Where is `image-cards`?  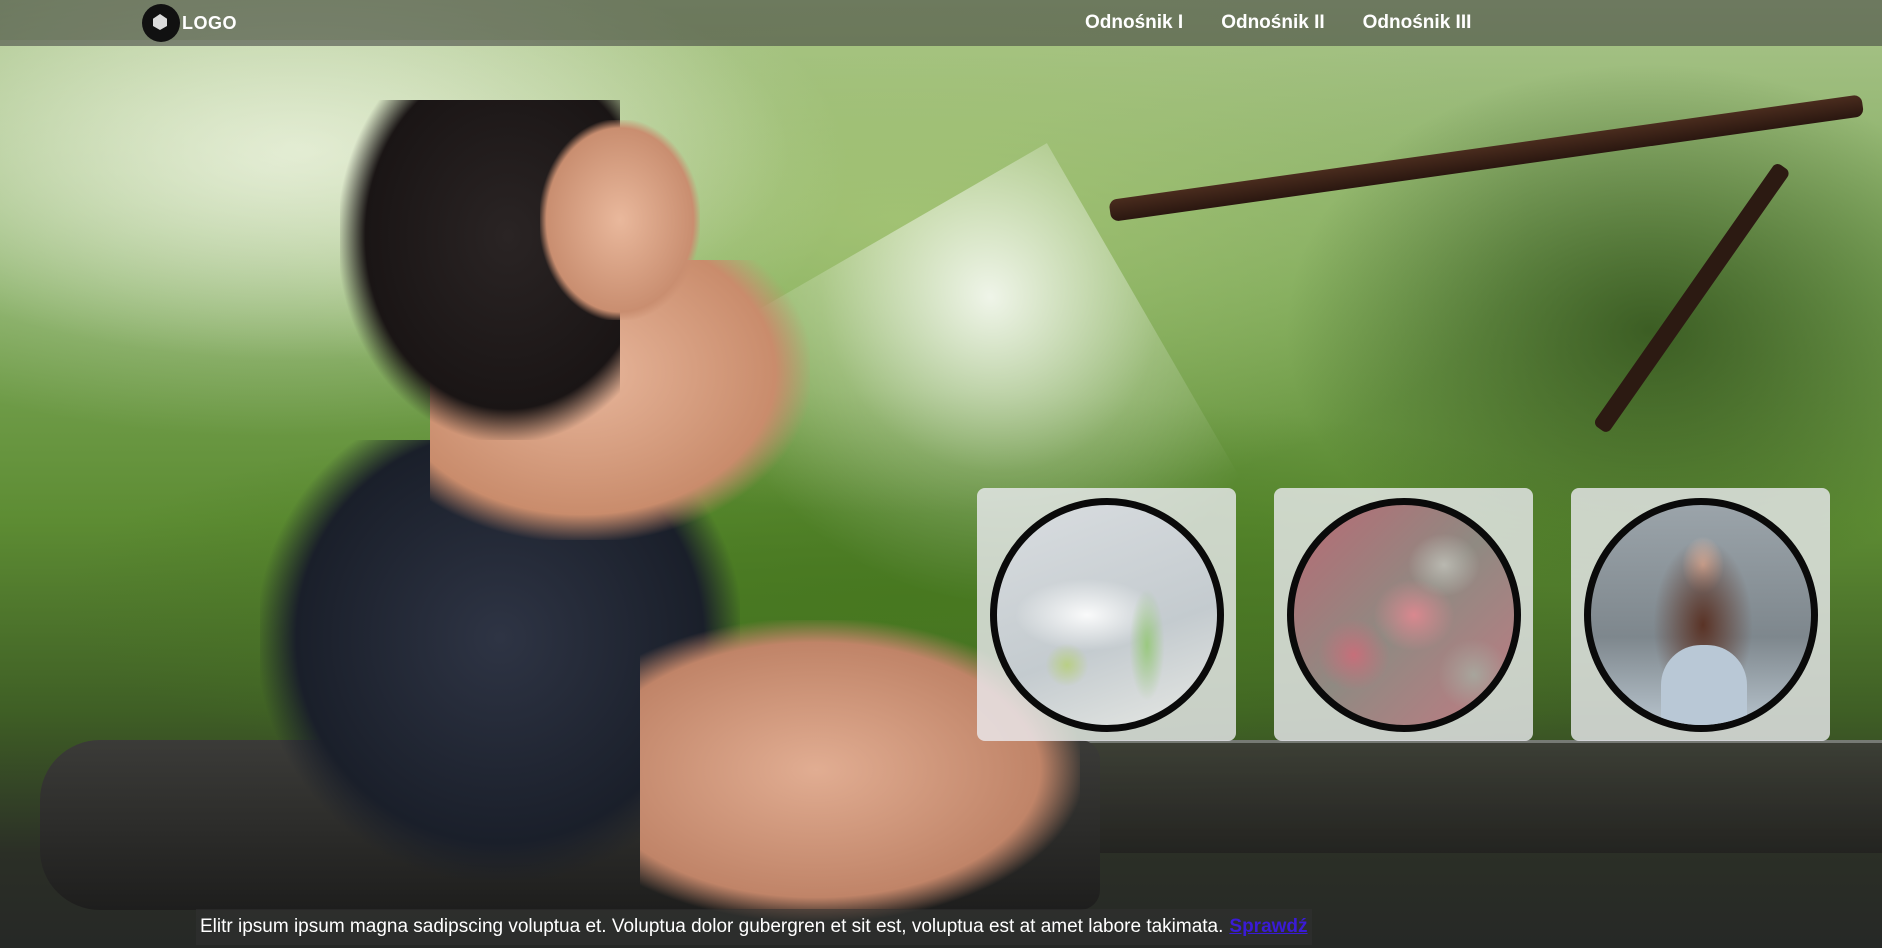
image-cards is located at coordinates (1403, 614).